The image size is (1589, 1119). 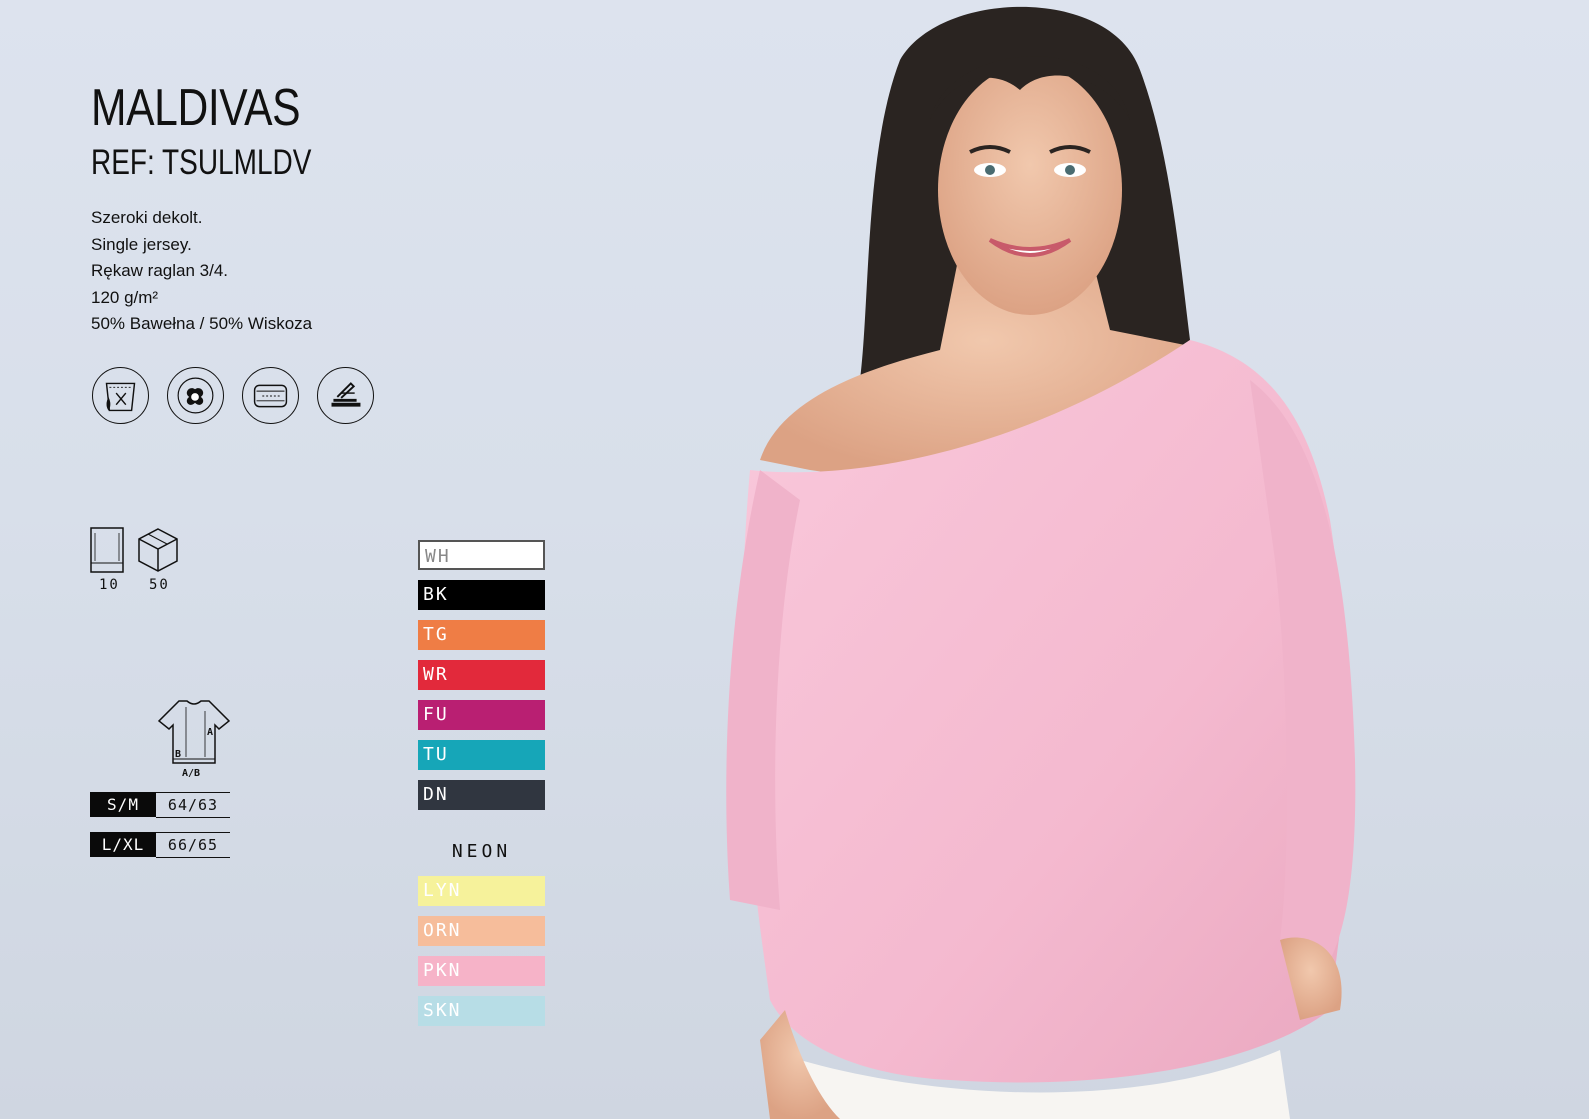 What do you see at coordinates (210, 732) in the screenshot?
I see `measure-a-label: A` at bounding box center [210, 732].